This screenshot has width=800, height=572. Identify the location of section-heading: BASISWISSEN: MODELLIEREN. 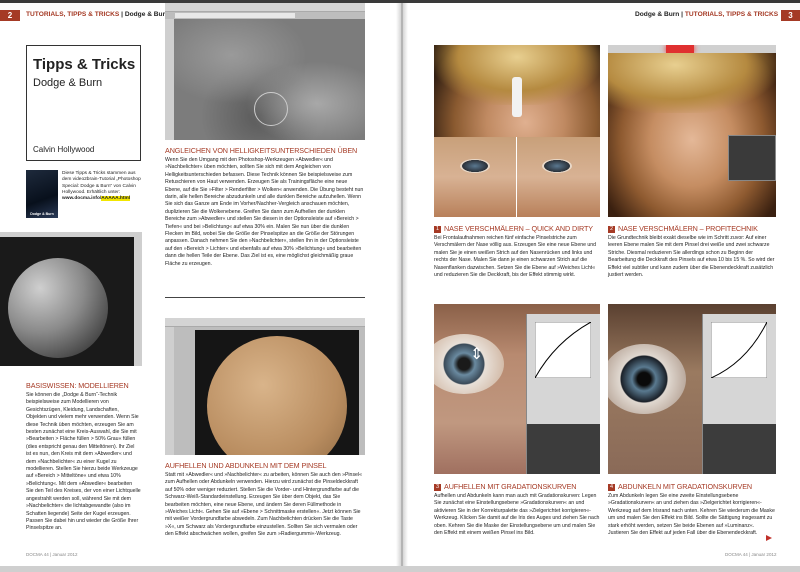
(77, 385).